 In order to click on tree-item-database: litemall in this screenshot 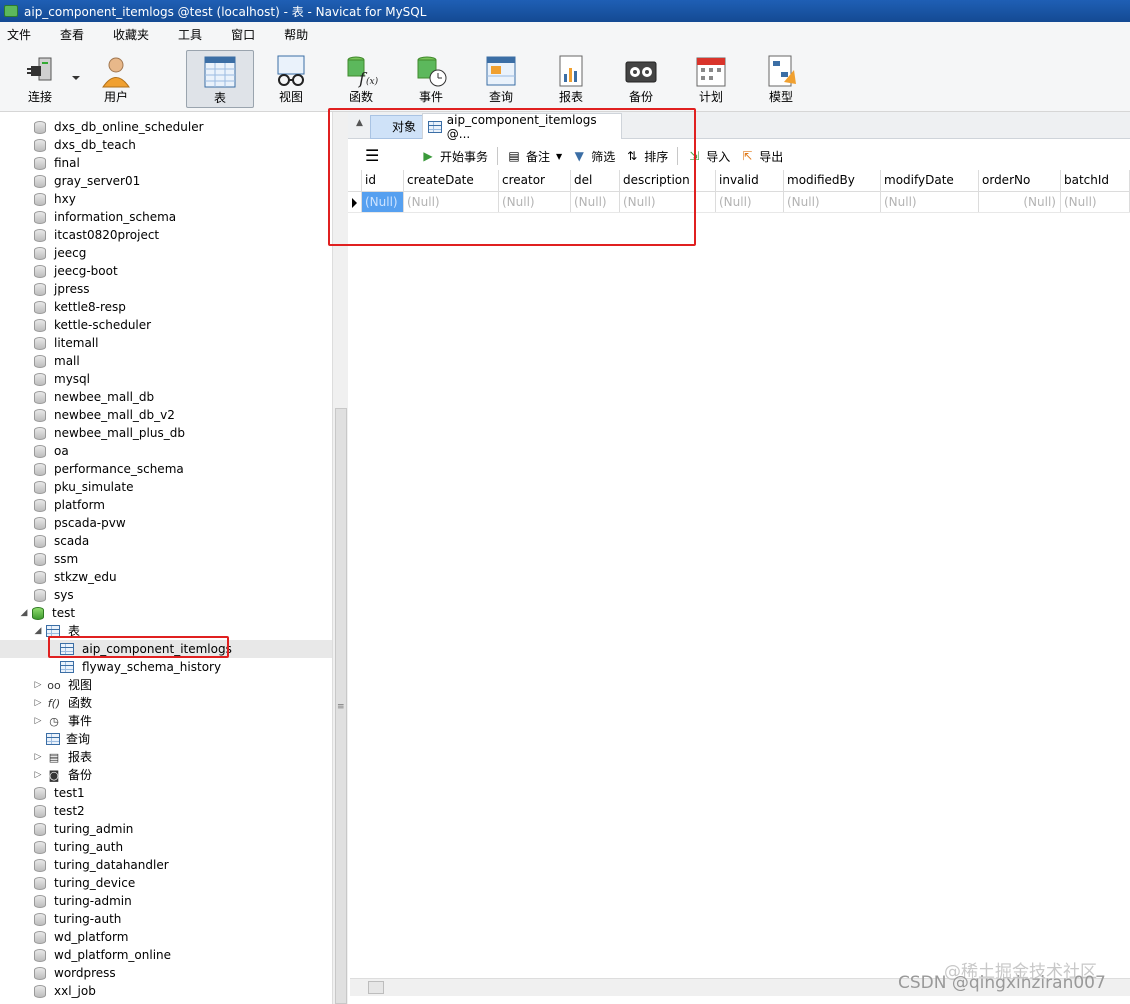, I will do `click(66, 343)`.